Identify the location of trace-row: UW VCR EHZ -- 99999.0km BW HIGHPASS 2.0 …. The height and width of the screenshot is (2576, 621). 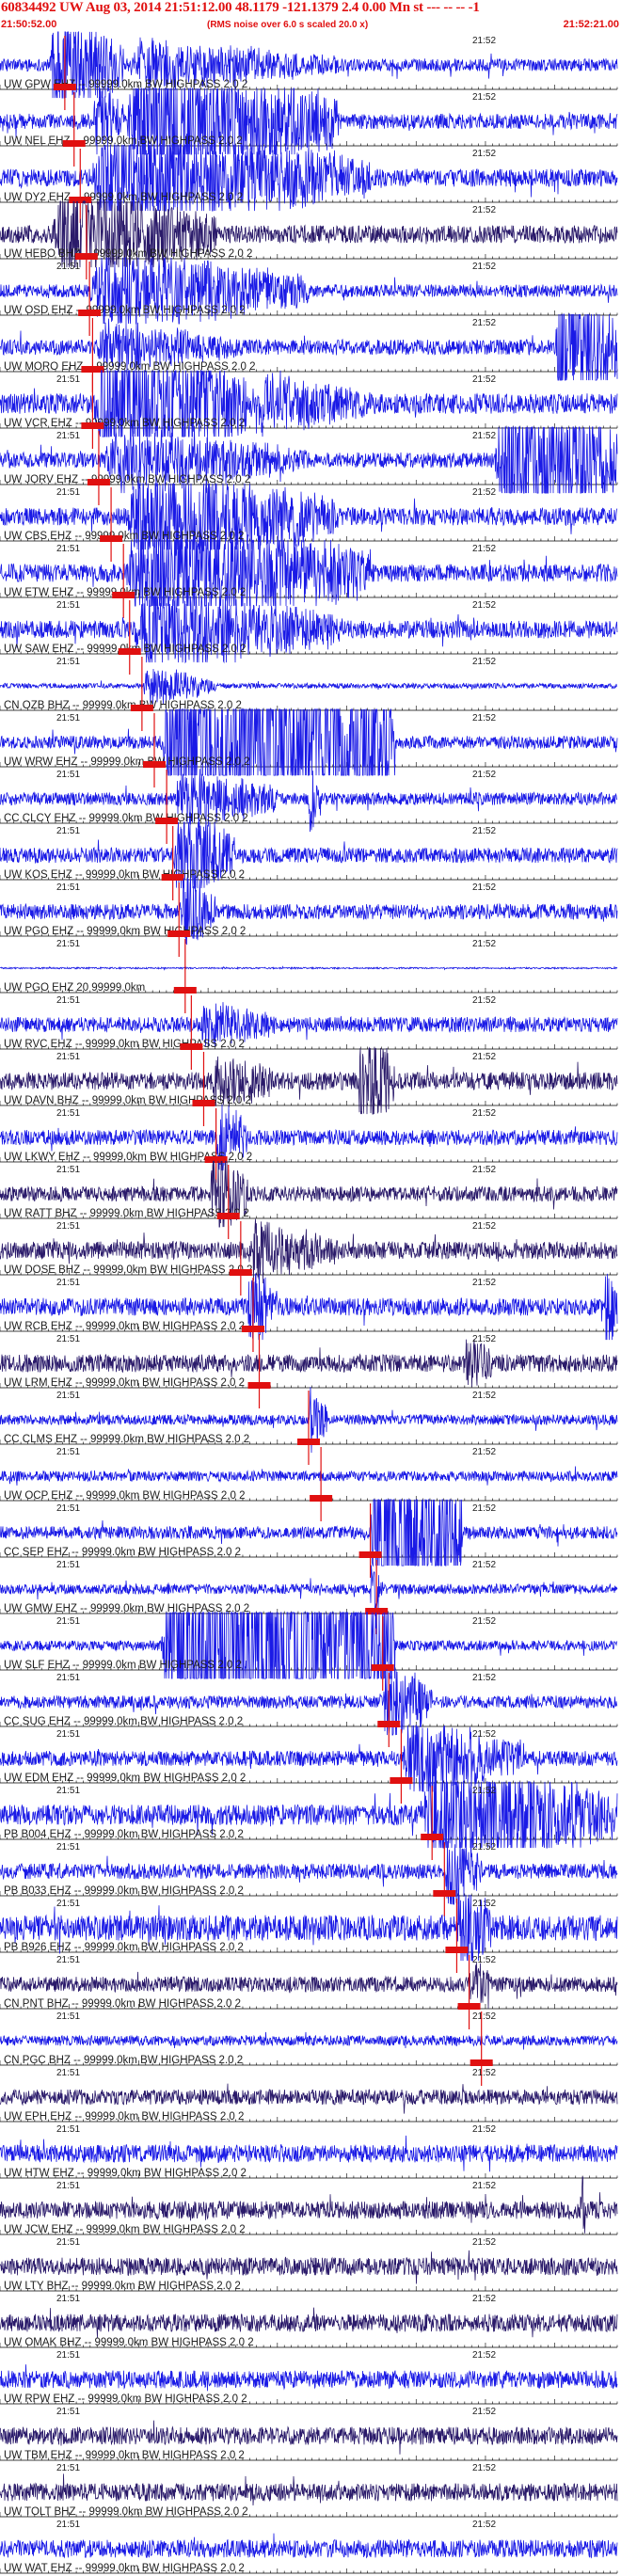
(309, 409).